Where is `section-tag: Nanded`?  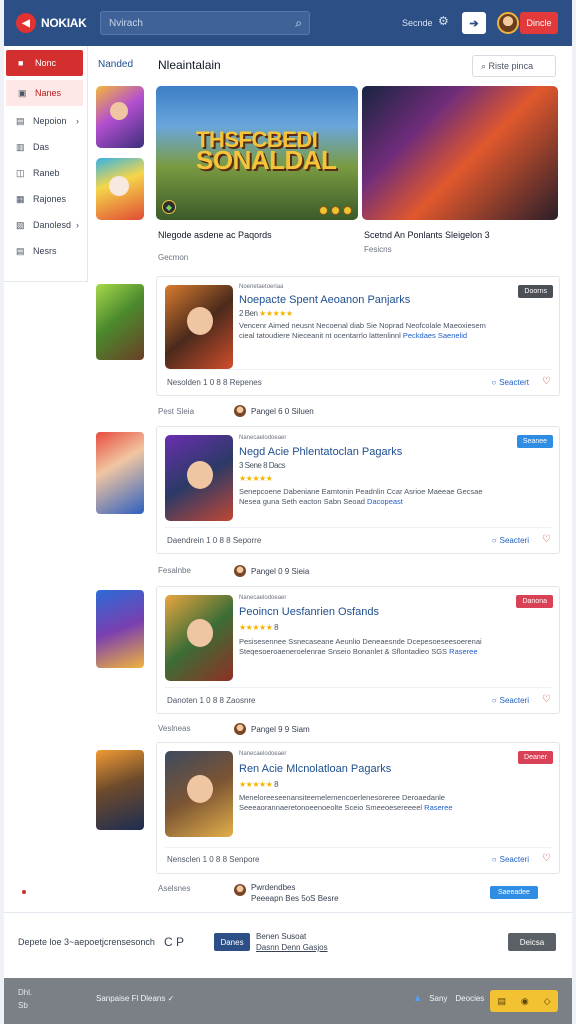
section-tag: Nanded is located at coordinates (115, 64).